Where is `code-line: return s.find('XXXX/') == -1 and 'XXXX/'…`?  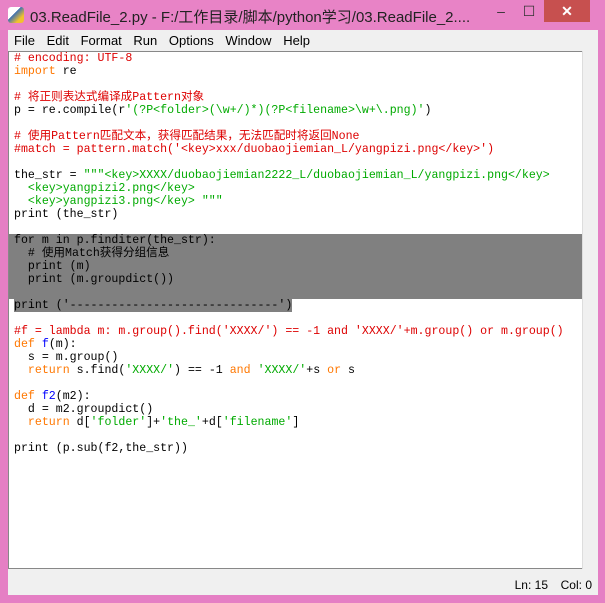
code-line: return s.find('XXXX/') == -1 and 'XXXX/'… is located at coordinates (295, 370).